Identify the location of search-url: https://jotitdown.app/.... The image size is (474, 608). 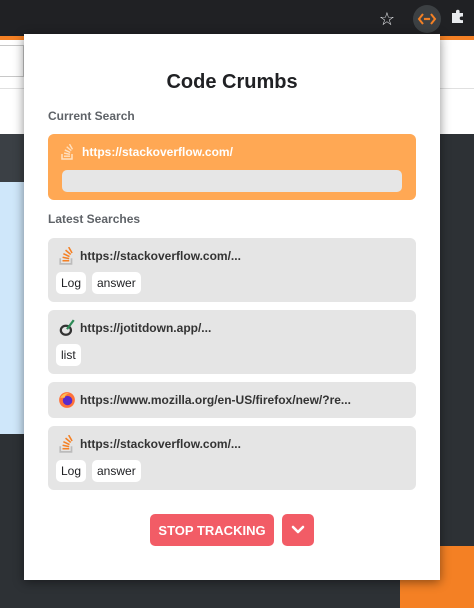
(145, 328).